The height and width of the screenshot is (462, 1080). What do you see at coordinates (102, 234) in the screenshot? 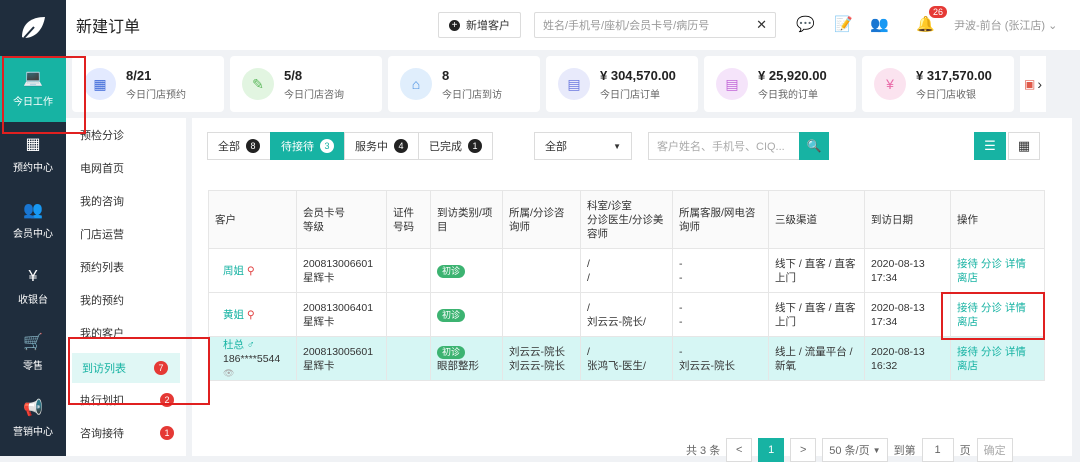
I see `sidebar-item-label: 门店运营` at bounding box center [102, 234].